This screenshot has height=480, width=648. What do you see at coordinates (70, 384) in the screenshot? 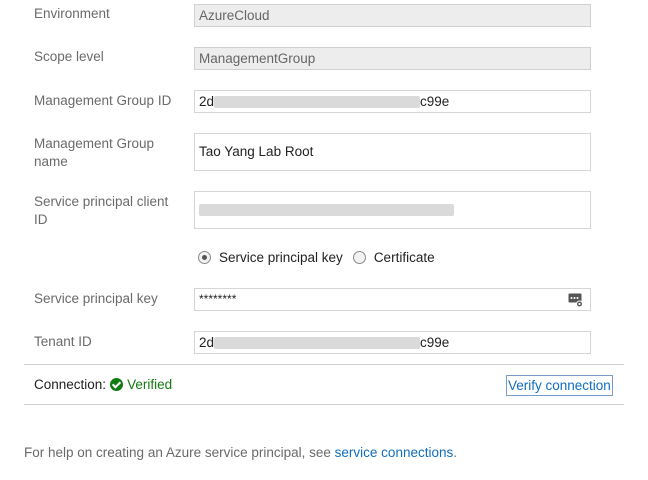
I see `connection-label: Connection:` at bounding box center [70, 384].